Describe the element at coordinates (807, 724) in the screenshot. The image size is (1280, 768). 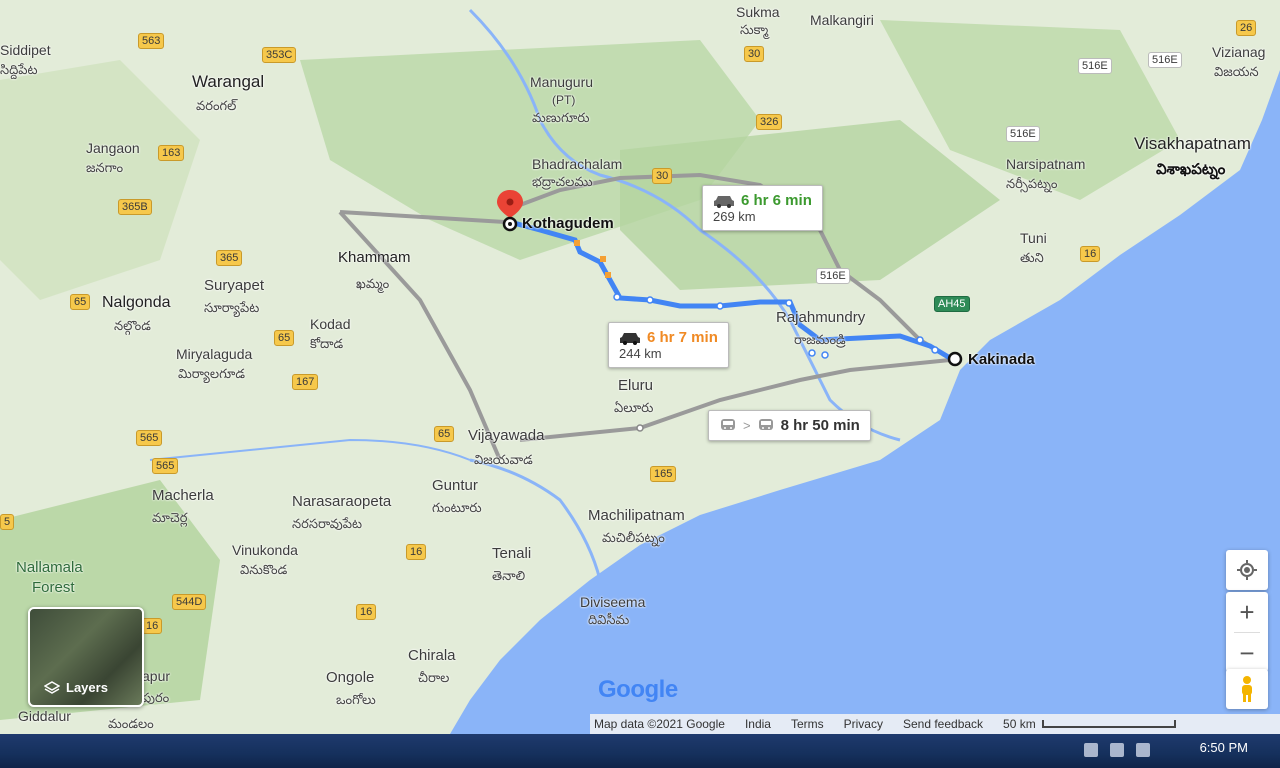
I see `terms-link: Terms` at that location.